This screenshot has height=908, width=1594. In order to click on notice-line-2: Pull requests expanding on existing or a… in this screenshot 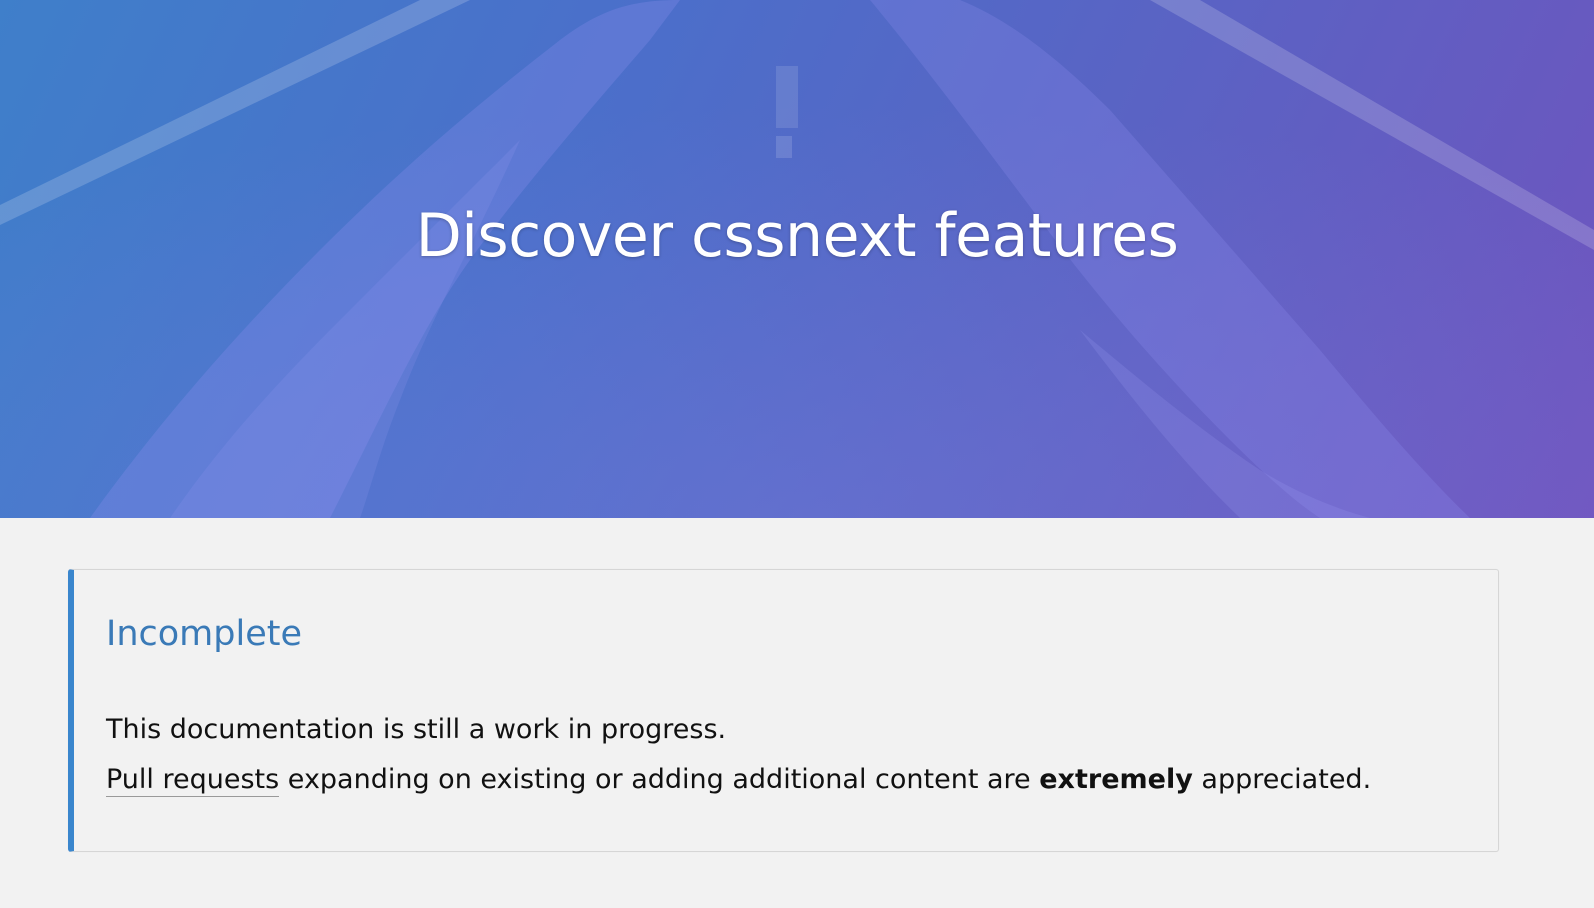, I will do `click(738, 780)`.